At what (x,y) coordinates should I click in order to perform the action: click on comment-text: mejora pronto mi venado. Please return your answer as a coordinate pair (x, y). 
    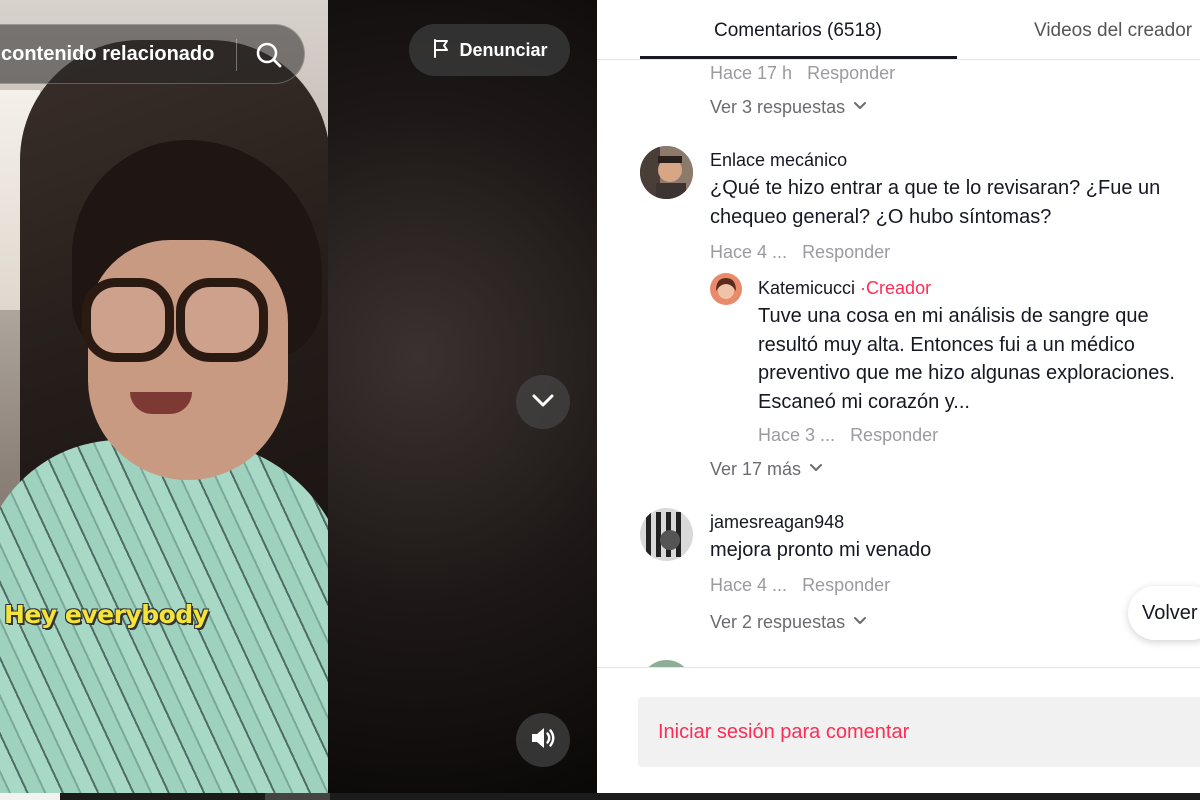
    Looking at the image, I should click on (821, 550).